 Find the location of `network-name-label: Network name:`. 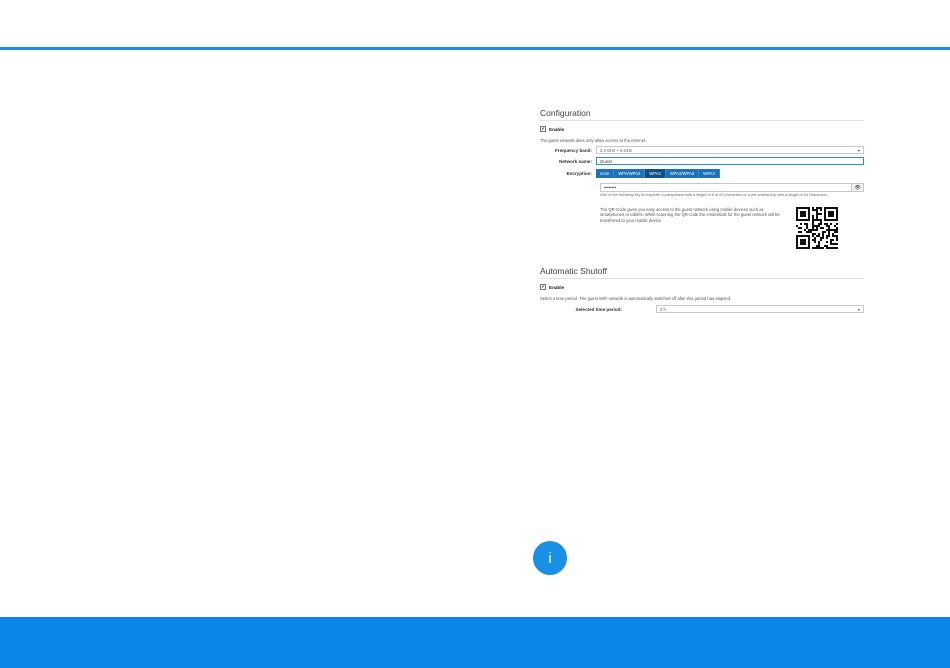

network-name-label: Network name: is located at coordinates (575, 161).